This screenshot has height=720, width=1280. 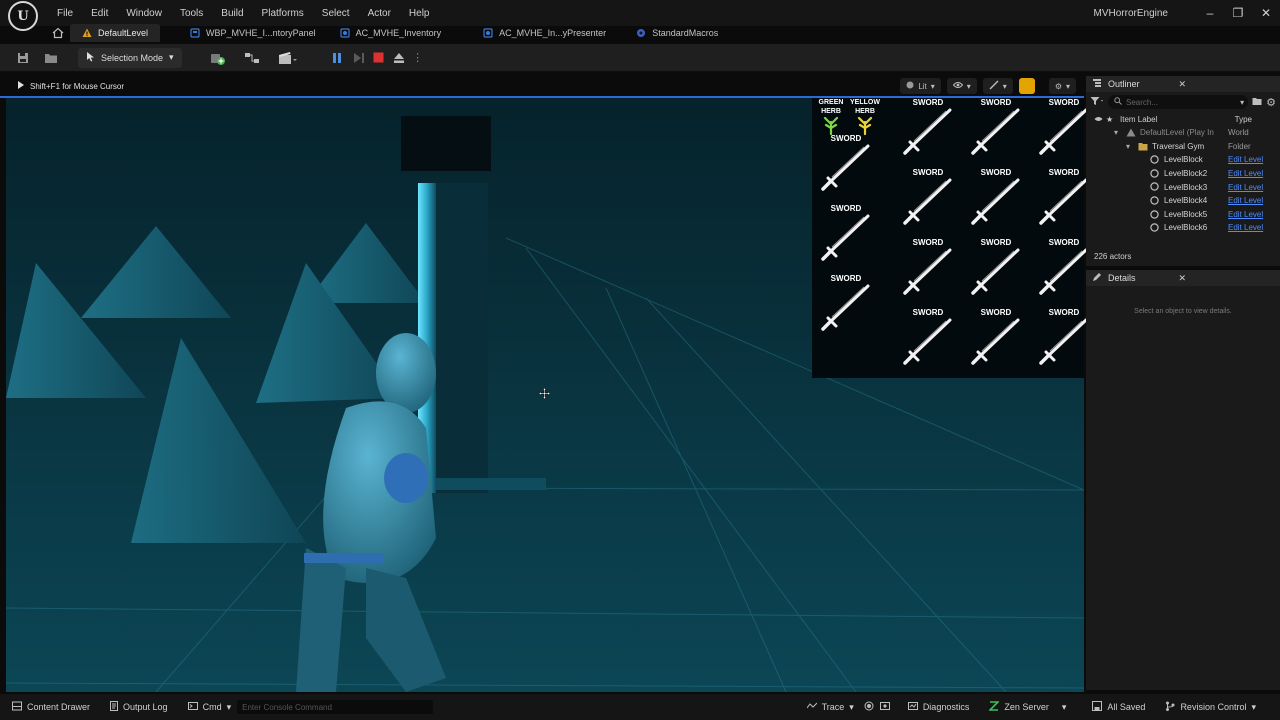 What do you see at coordinates (335, 707) in the screenshot?
I see `console-command-input: Enter Console Command` at bounding box center [335, 707].